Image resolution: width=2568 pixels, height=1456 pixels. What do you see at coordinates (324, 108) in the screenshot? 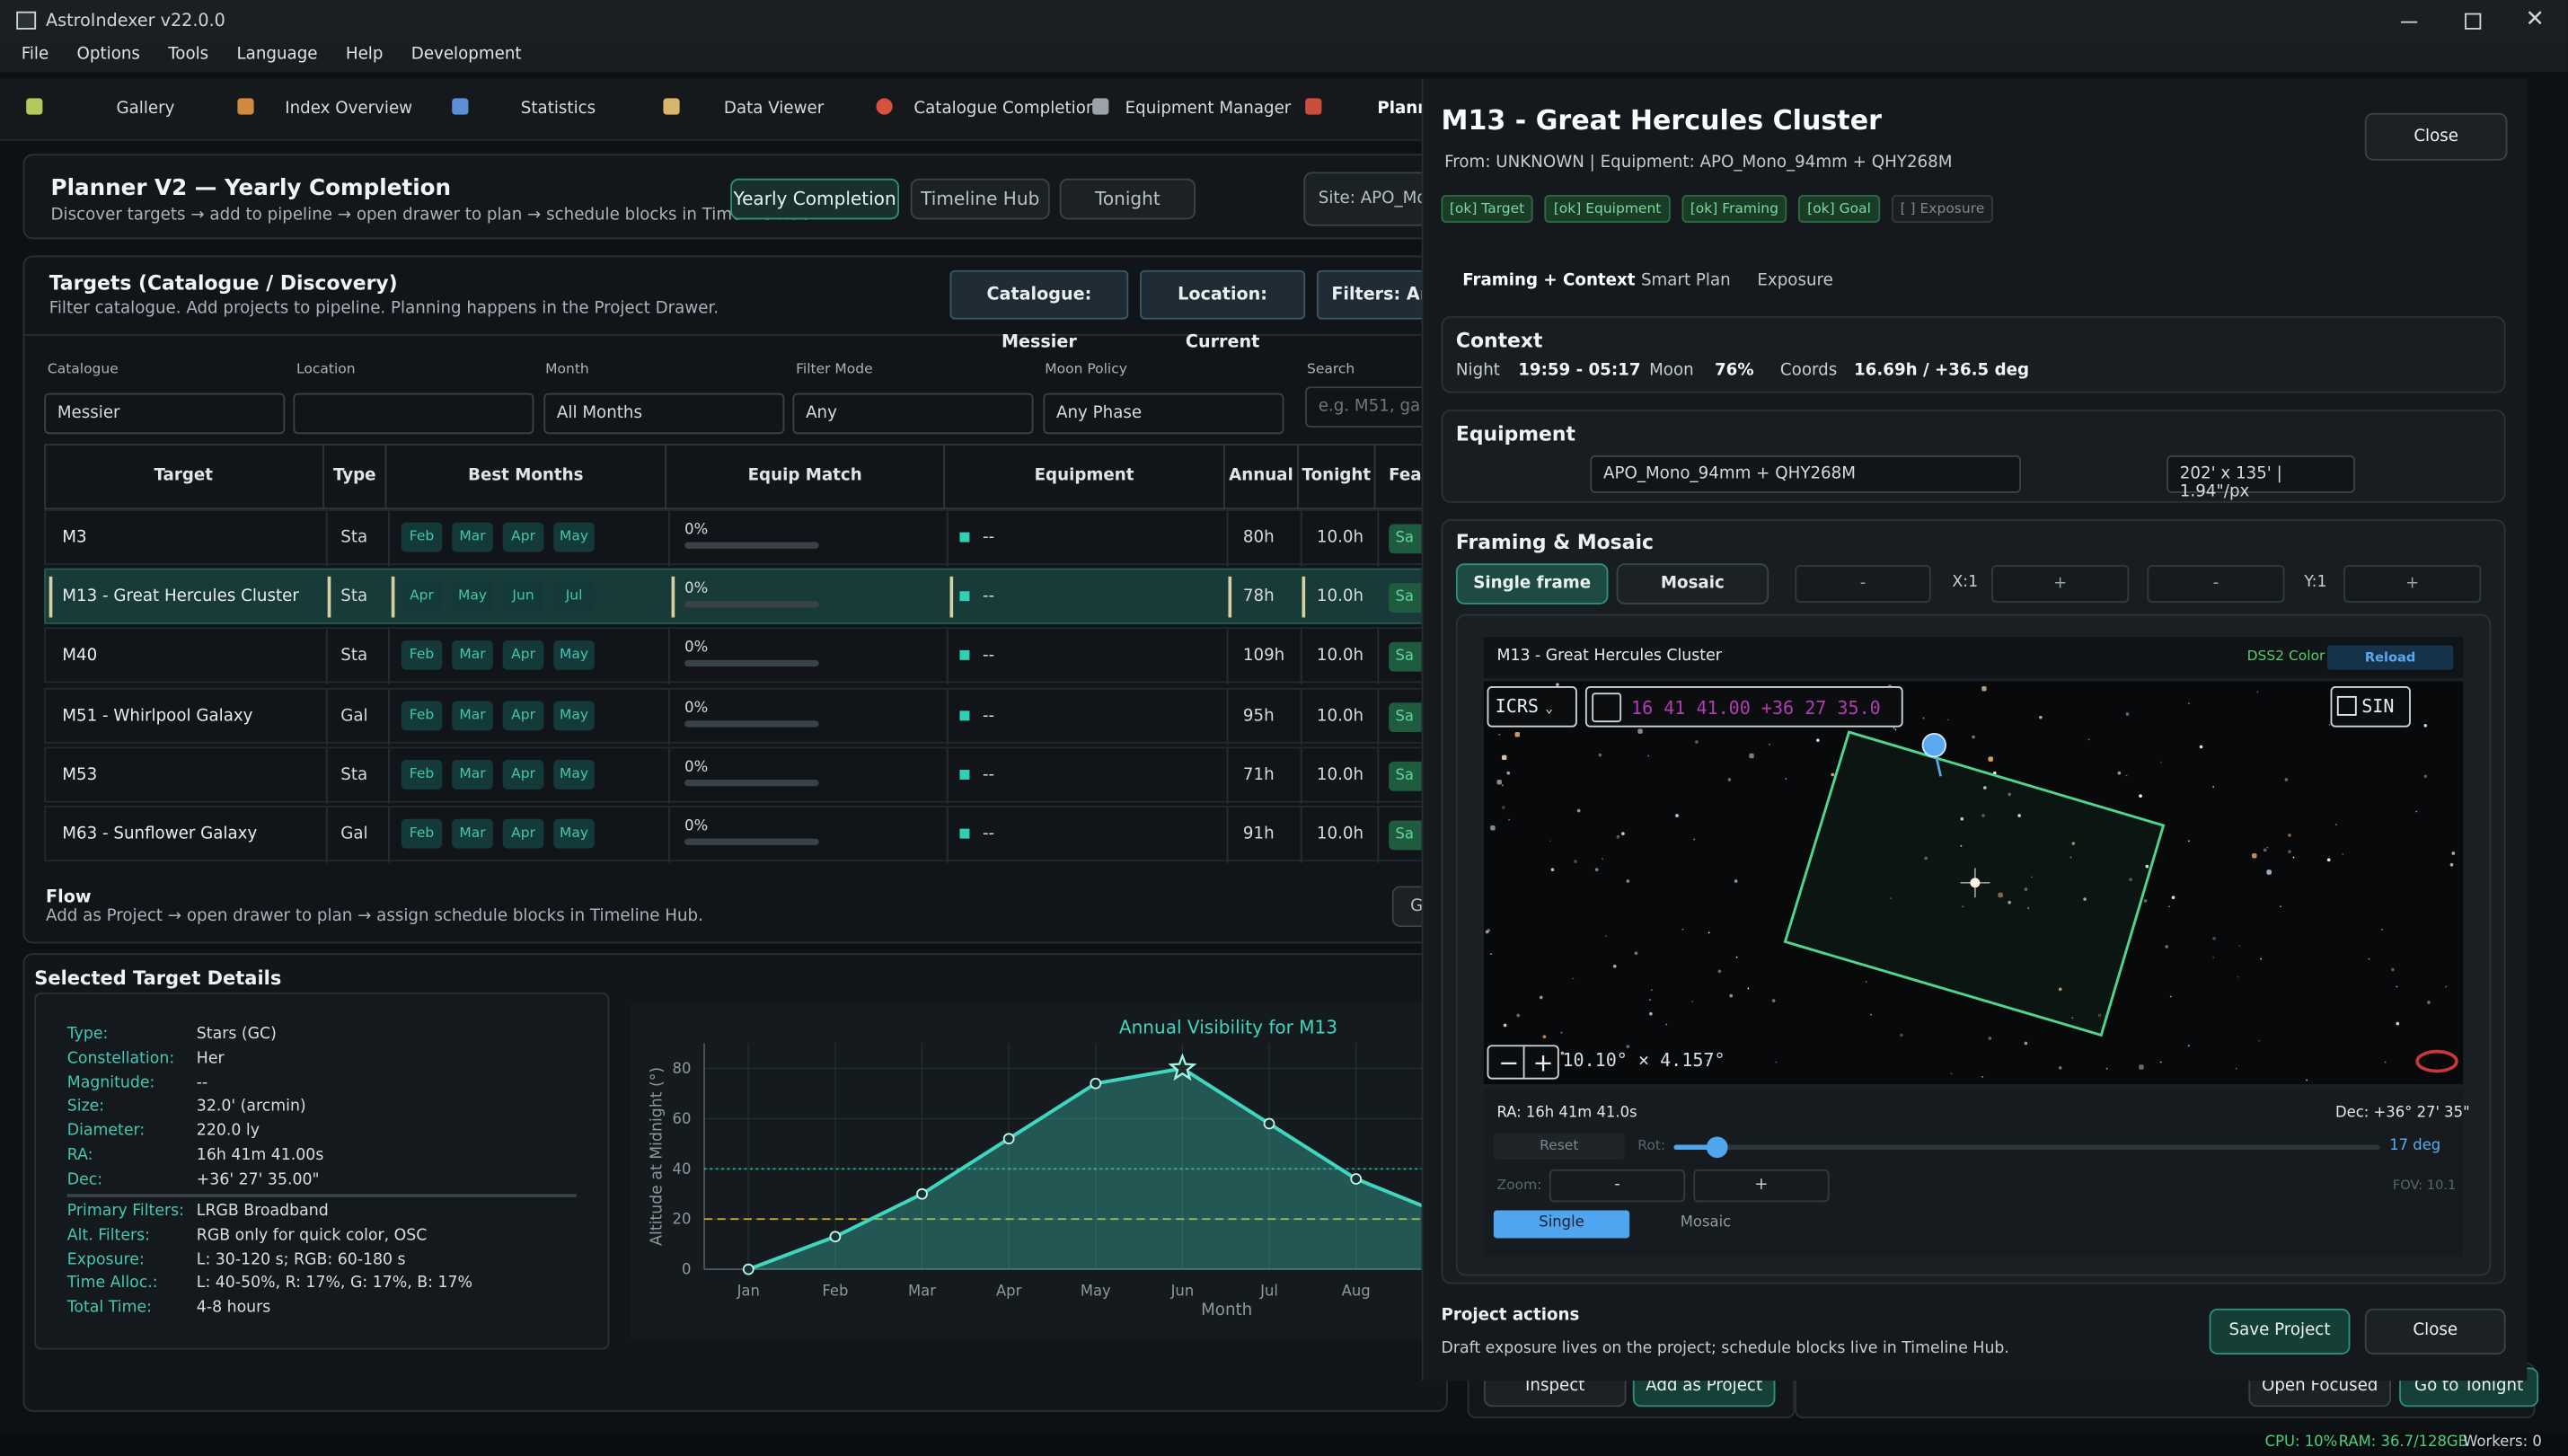
I see `nav-index-overview: Index Overview` at bounding box center [324, 108].